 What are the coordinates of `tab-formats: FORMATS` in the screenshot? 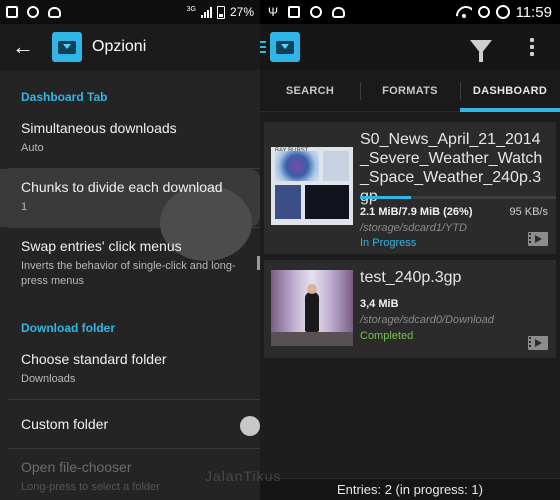 It's located at (410, 90).